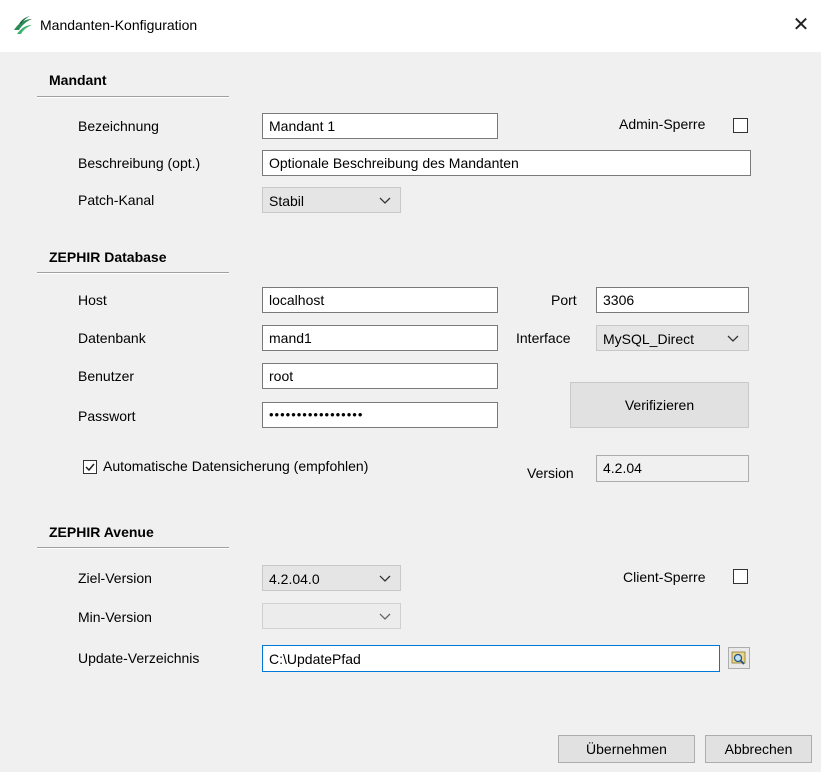 The width and height of the screenshot is (821, 772). I want to click on datenbank-label: Datenbank, so click(112, 338).